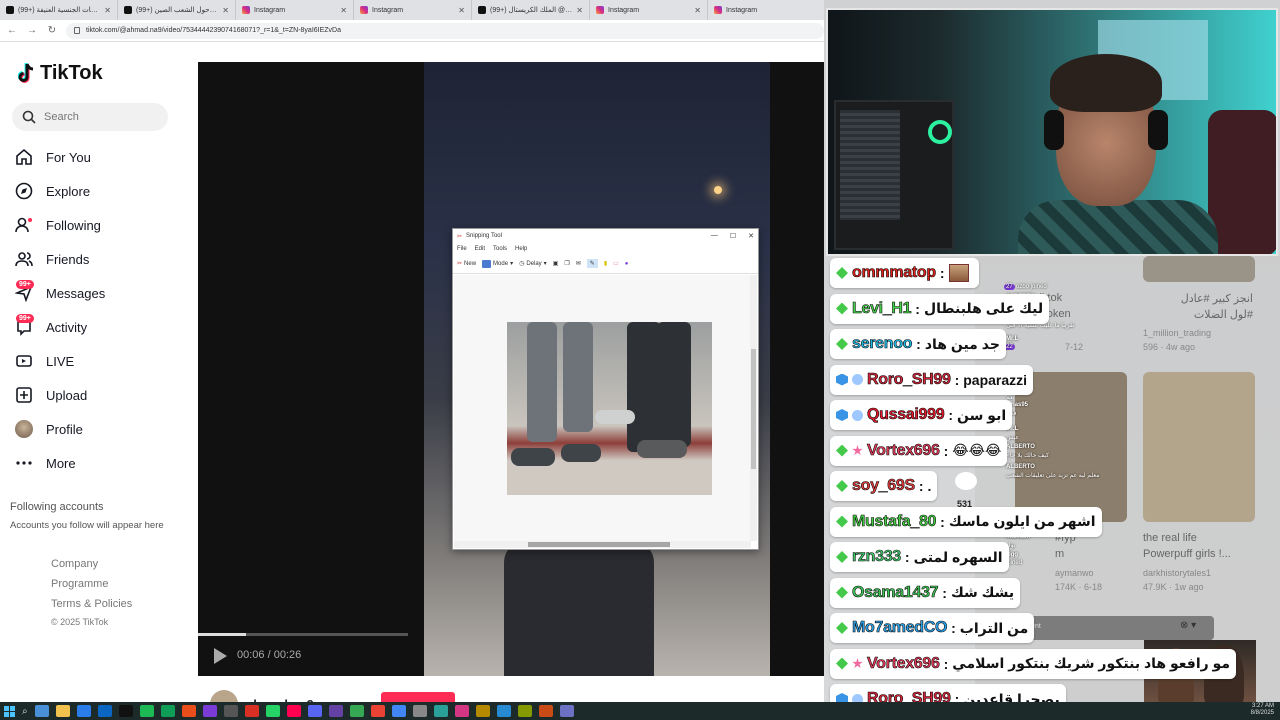 This screenshot has width=1280, height=720. I want to click on tiktok-logo: TikTok, so click(60, 73).